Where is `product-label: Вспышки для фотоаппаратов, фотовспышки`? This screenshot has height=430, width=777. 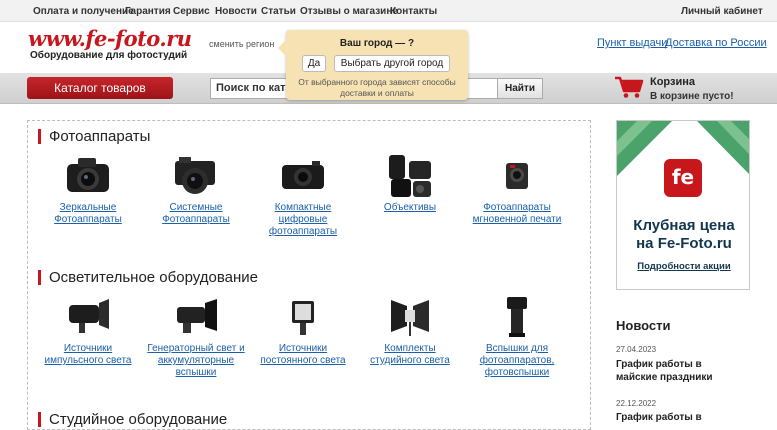
product-label: Вспышки для фотоаппаратов, фотовспышки is located at coordinates (517, 361).